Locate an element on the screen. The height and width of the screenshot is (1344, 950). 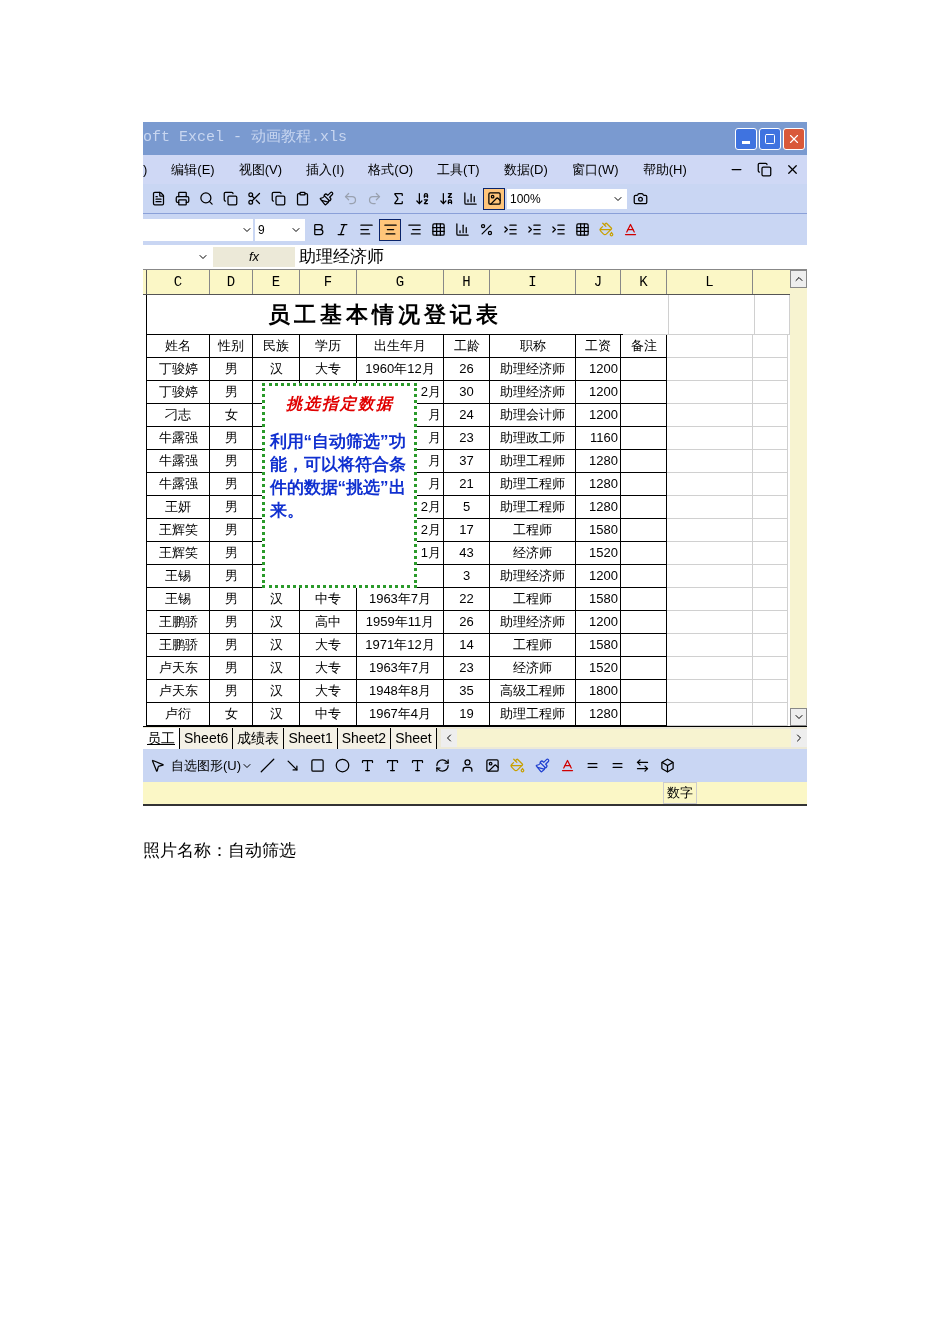
table-cell: 24 is located at coordinates (467, 415).